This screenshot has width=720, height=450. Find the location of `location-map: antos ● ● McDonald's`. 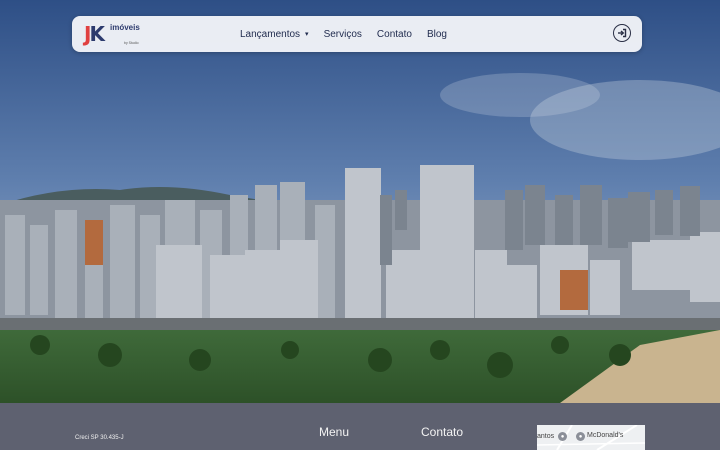

location-map: antos ● ● McDonald's is located at coordinates (591, 437).